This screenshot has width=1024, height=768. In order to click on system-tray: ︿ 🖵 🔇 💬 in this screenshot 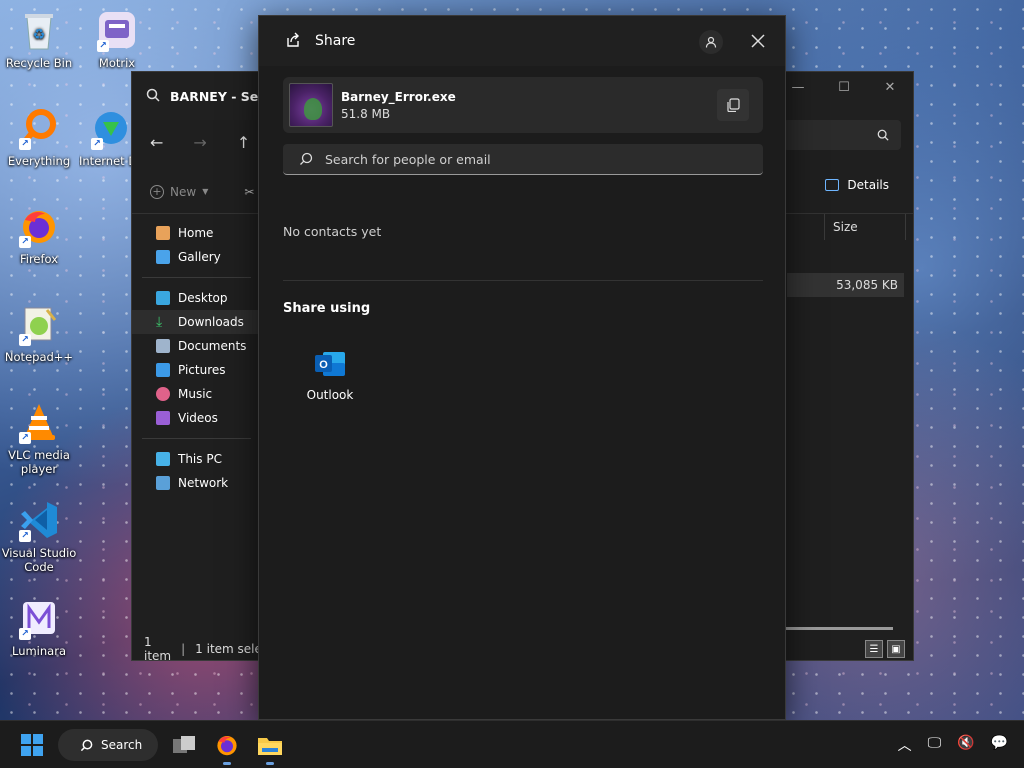, I will do `click(953, 745)`.